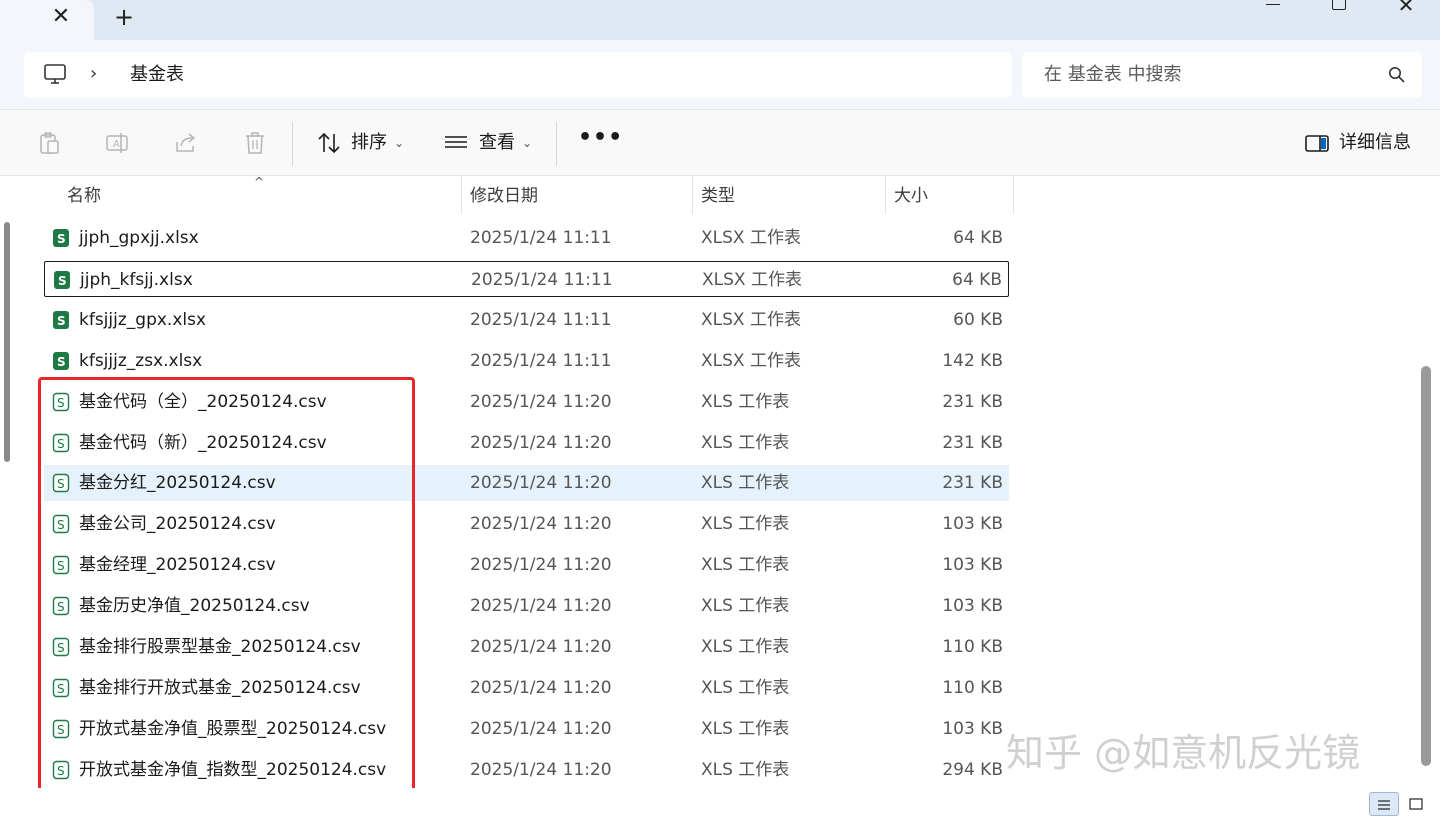  Describe the element at coordinates (369, 143) in the screenshot. I see `sort-button: 排序` at that location.